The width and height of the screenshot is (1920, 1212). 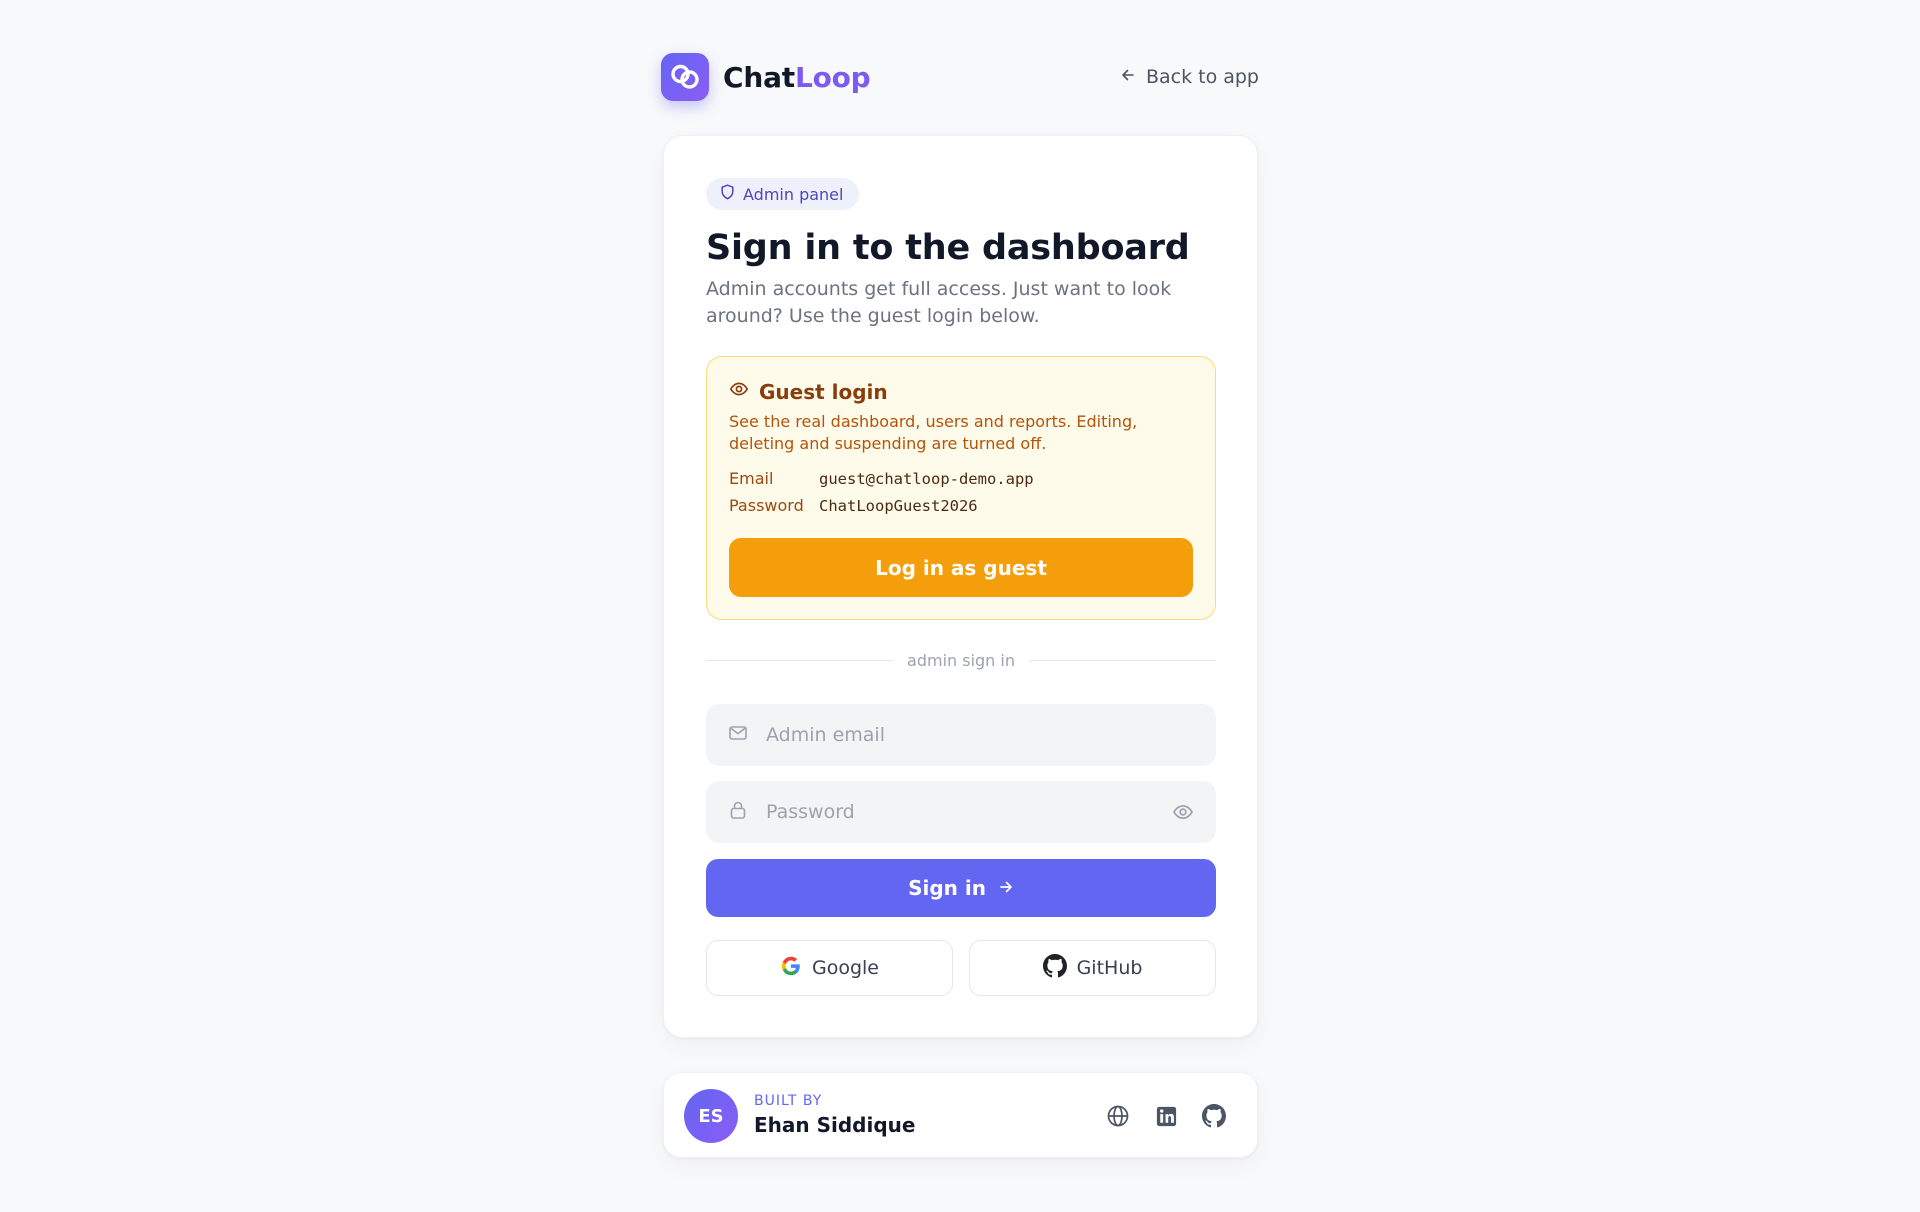 What do you see at coordinates (960, 1115) in the screenshot?
I see `built-by-footer: ES BUILT BY Ehan Siddique` at bounding box center [960, 1115].